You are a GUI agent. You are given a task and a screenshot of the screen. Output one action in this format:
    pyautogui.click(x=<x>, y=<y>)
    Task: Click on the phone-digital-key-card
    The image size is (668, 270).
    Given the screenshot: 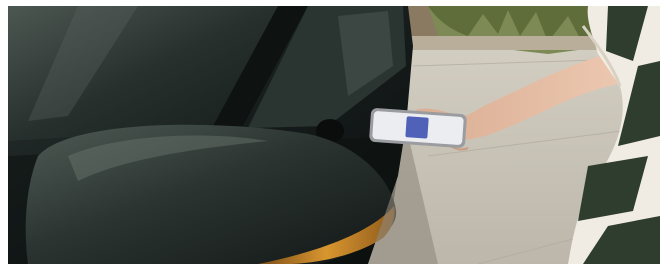 What is the action you would take?
    pyautogui.click(x=417, y=127)
    